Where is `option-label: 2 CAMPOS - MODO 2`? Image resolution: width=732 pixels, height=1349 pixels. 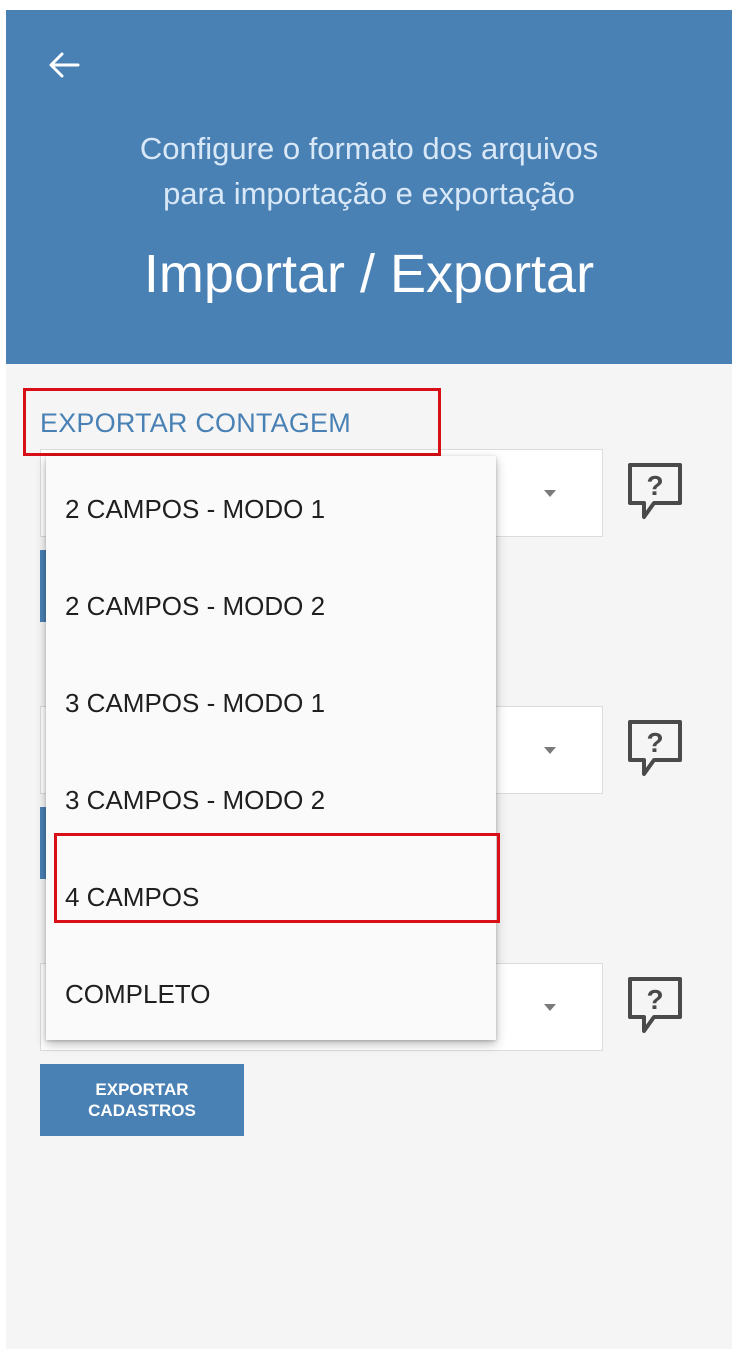 option-label: 2 CAMPOS - MODO 2 is located at coordinates (195, 606).